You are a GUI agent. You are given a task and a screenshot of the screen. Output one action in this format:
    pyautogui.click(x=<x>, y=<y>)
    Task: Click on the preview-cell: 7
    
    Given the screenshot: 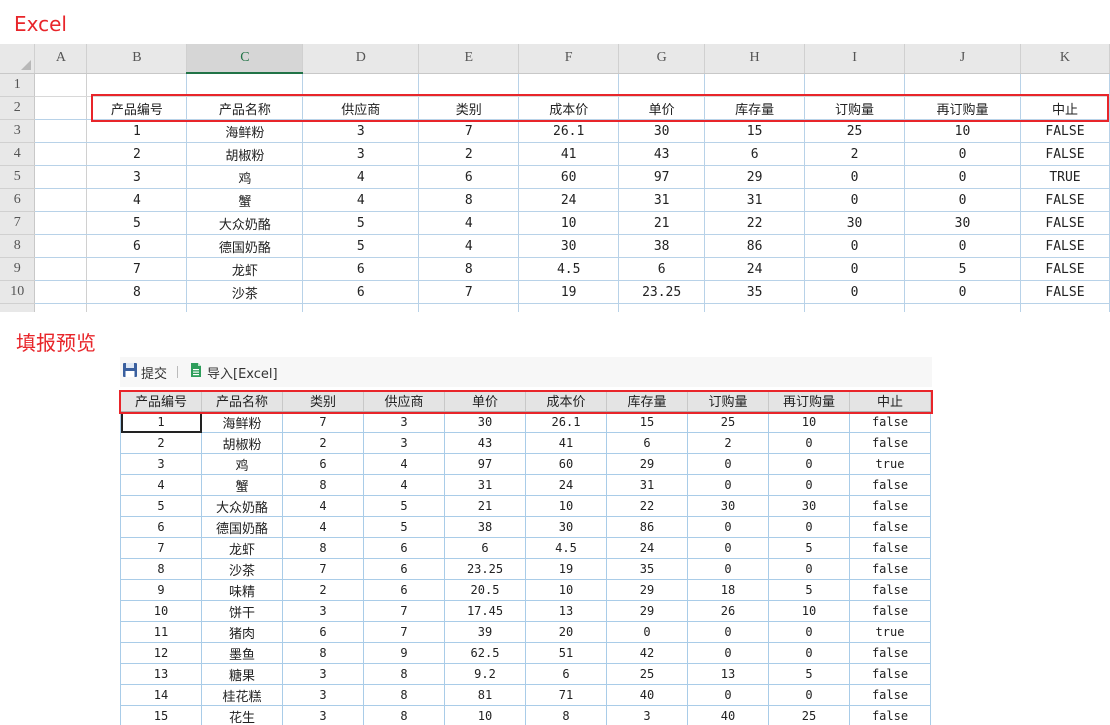 What is the action you would take?
    pyautogui.click(x=404, y=611)
    